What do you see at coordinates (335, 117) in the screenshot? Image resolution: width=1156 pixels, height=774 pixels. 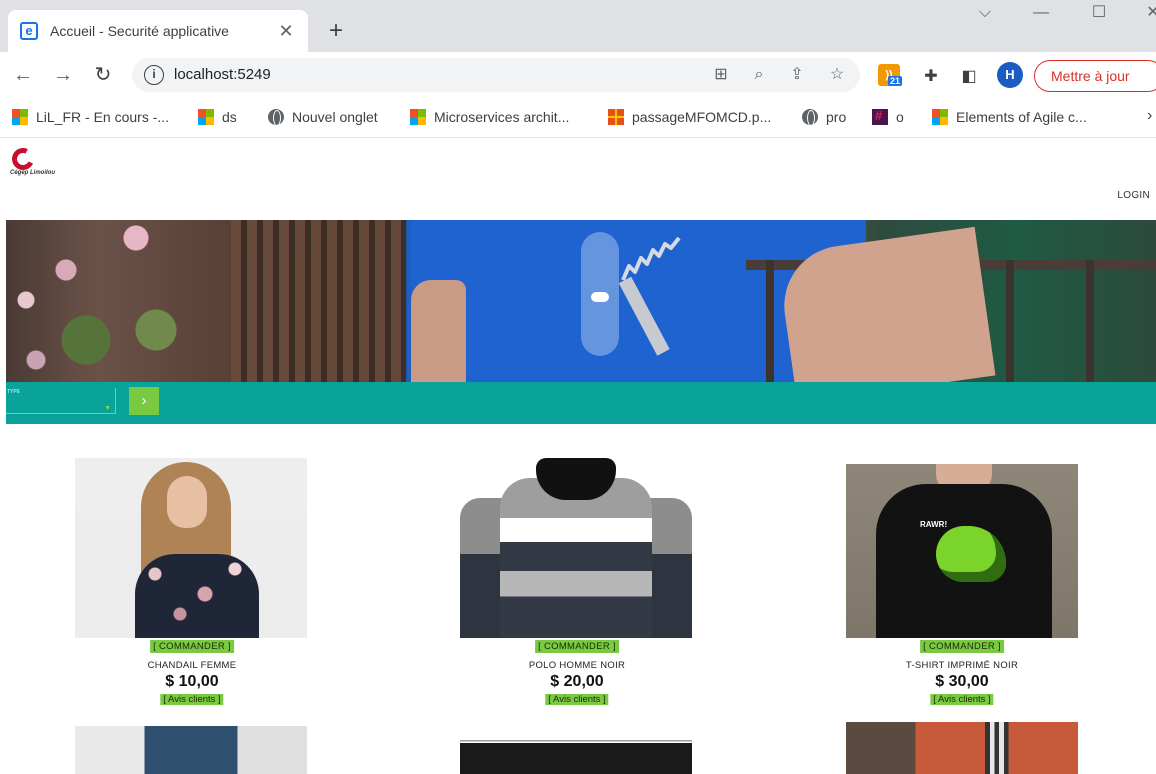 I see `bookmark-label: Nouvel onglet` at bounding box center [335, 117].